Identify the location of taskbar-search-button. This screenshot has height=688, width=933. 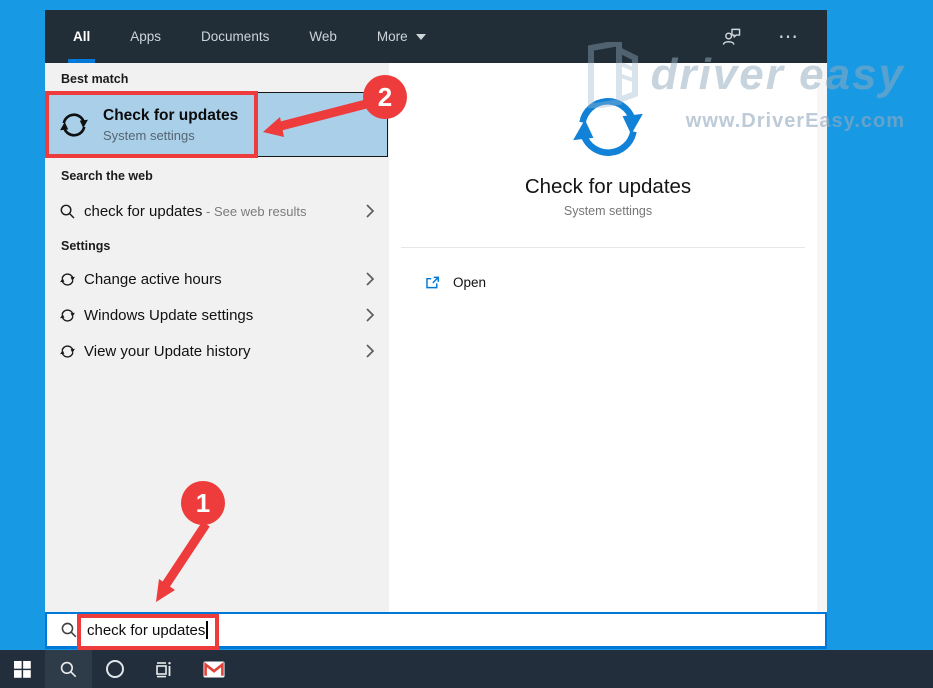
(68, 669).